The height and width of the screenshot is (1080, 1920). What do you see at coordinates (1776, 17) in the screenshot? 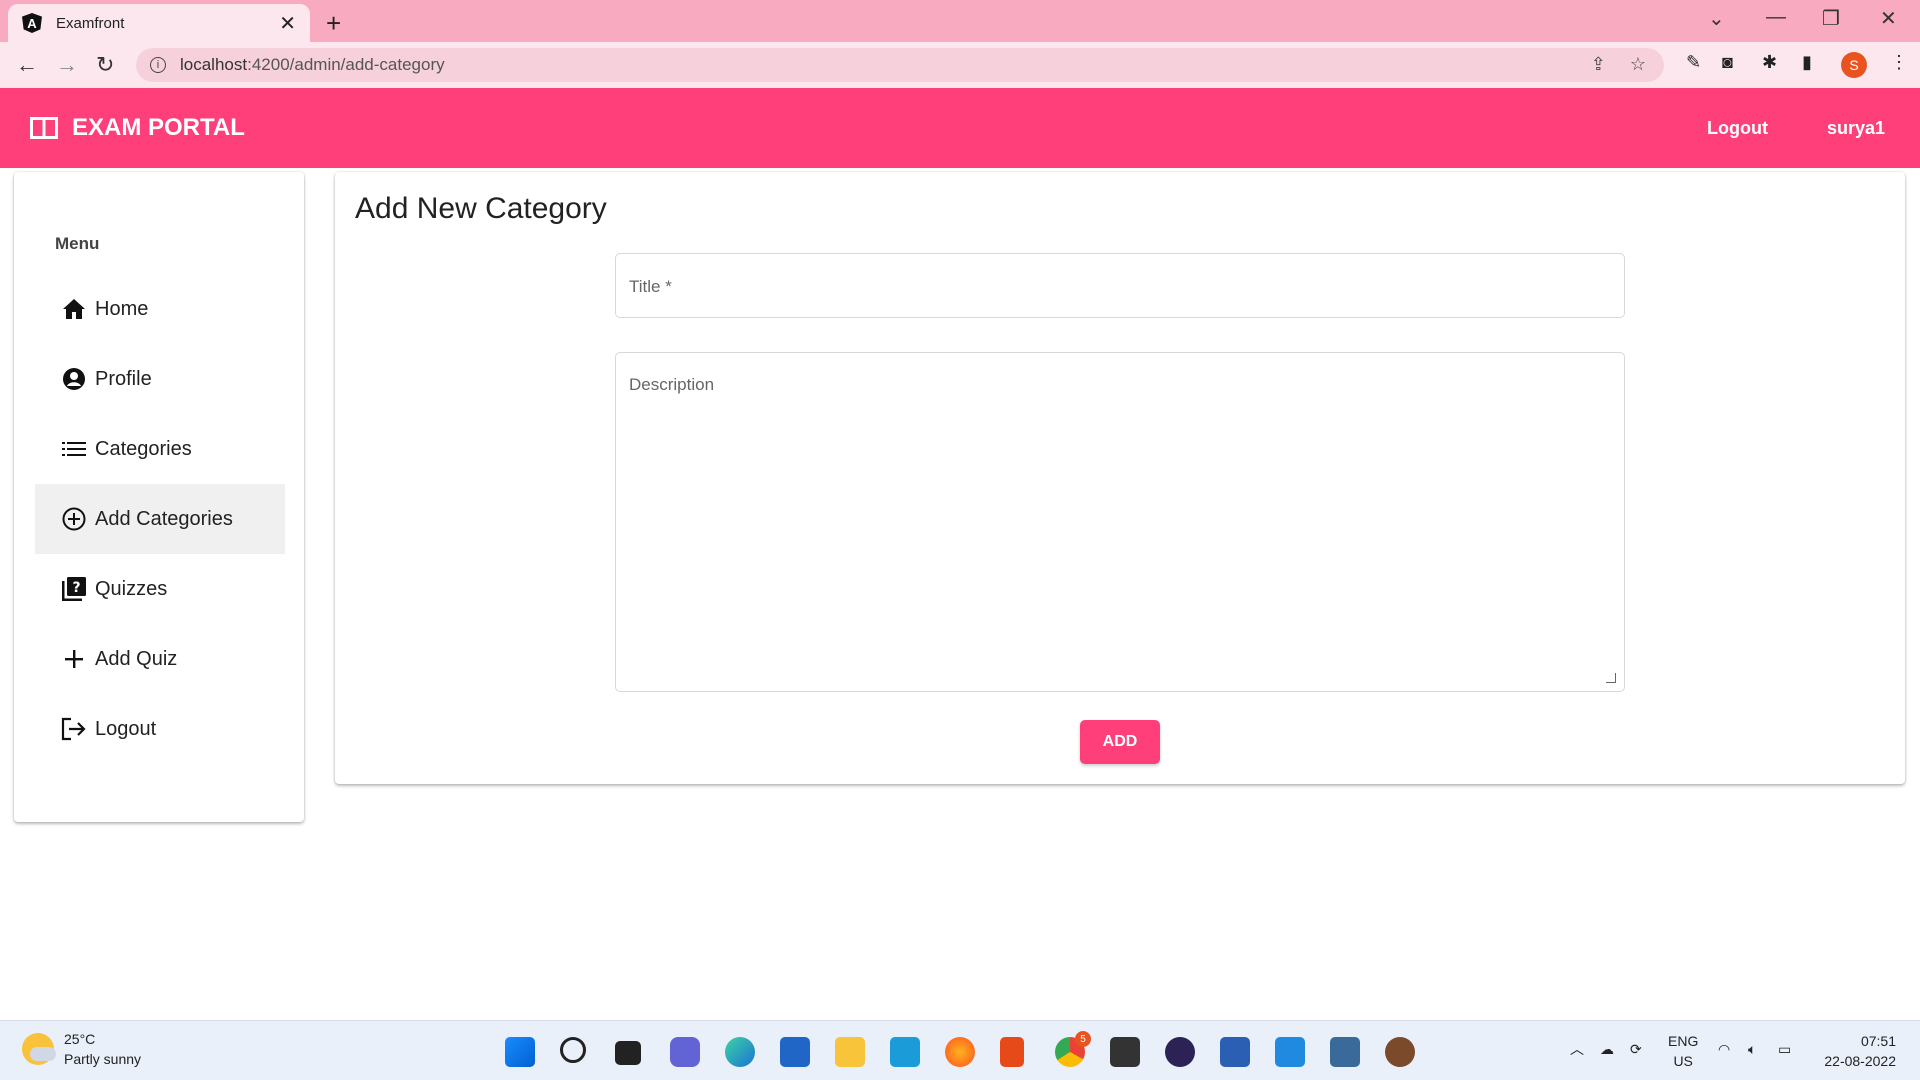
I see `minimize-icon: —` at bounding box center [1776, 17].